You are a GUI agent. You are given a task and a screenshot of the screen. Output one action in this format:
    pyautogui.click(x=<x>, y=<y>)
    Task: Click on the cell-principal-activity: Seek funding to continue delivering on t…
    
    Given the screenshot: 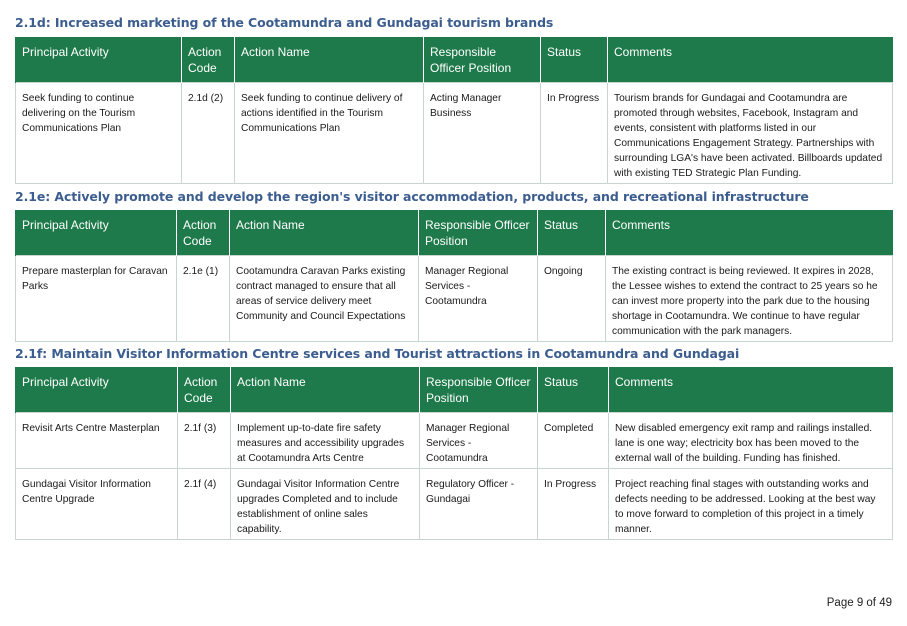 What is the action you would take?
    pyautogui.click(x=98, y=133)
    